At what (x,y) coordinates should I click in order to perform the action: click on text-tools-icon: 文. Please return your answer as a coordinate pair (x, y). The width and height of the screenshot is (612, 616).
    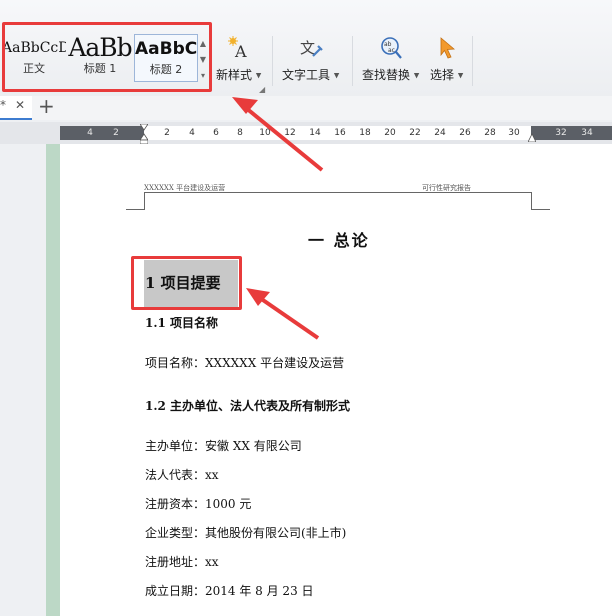
    Looking at the image, I should click on (311, 48).